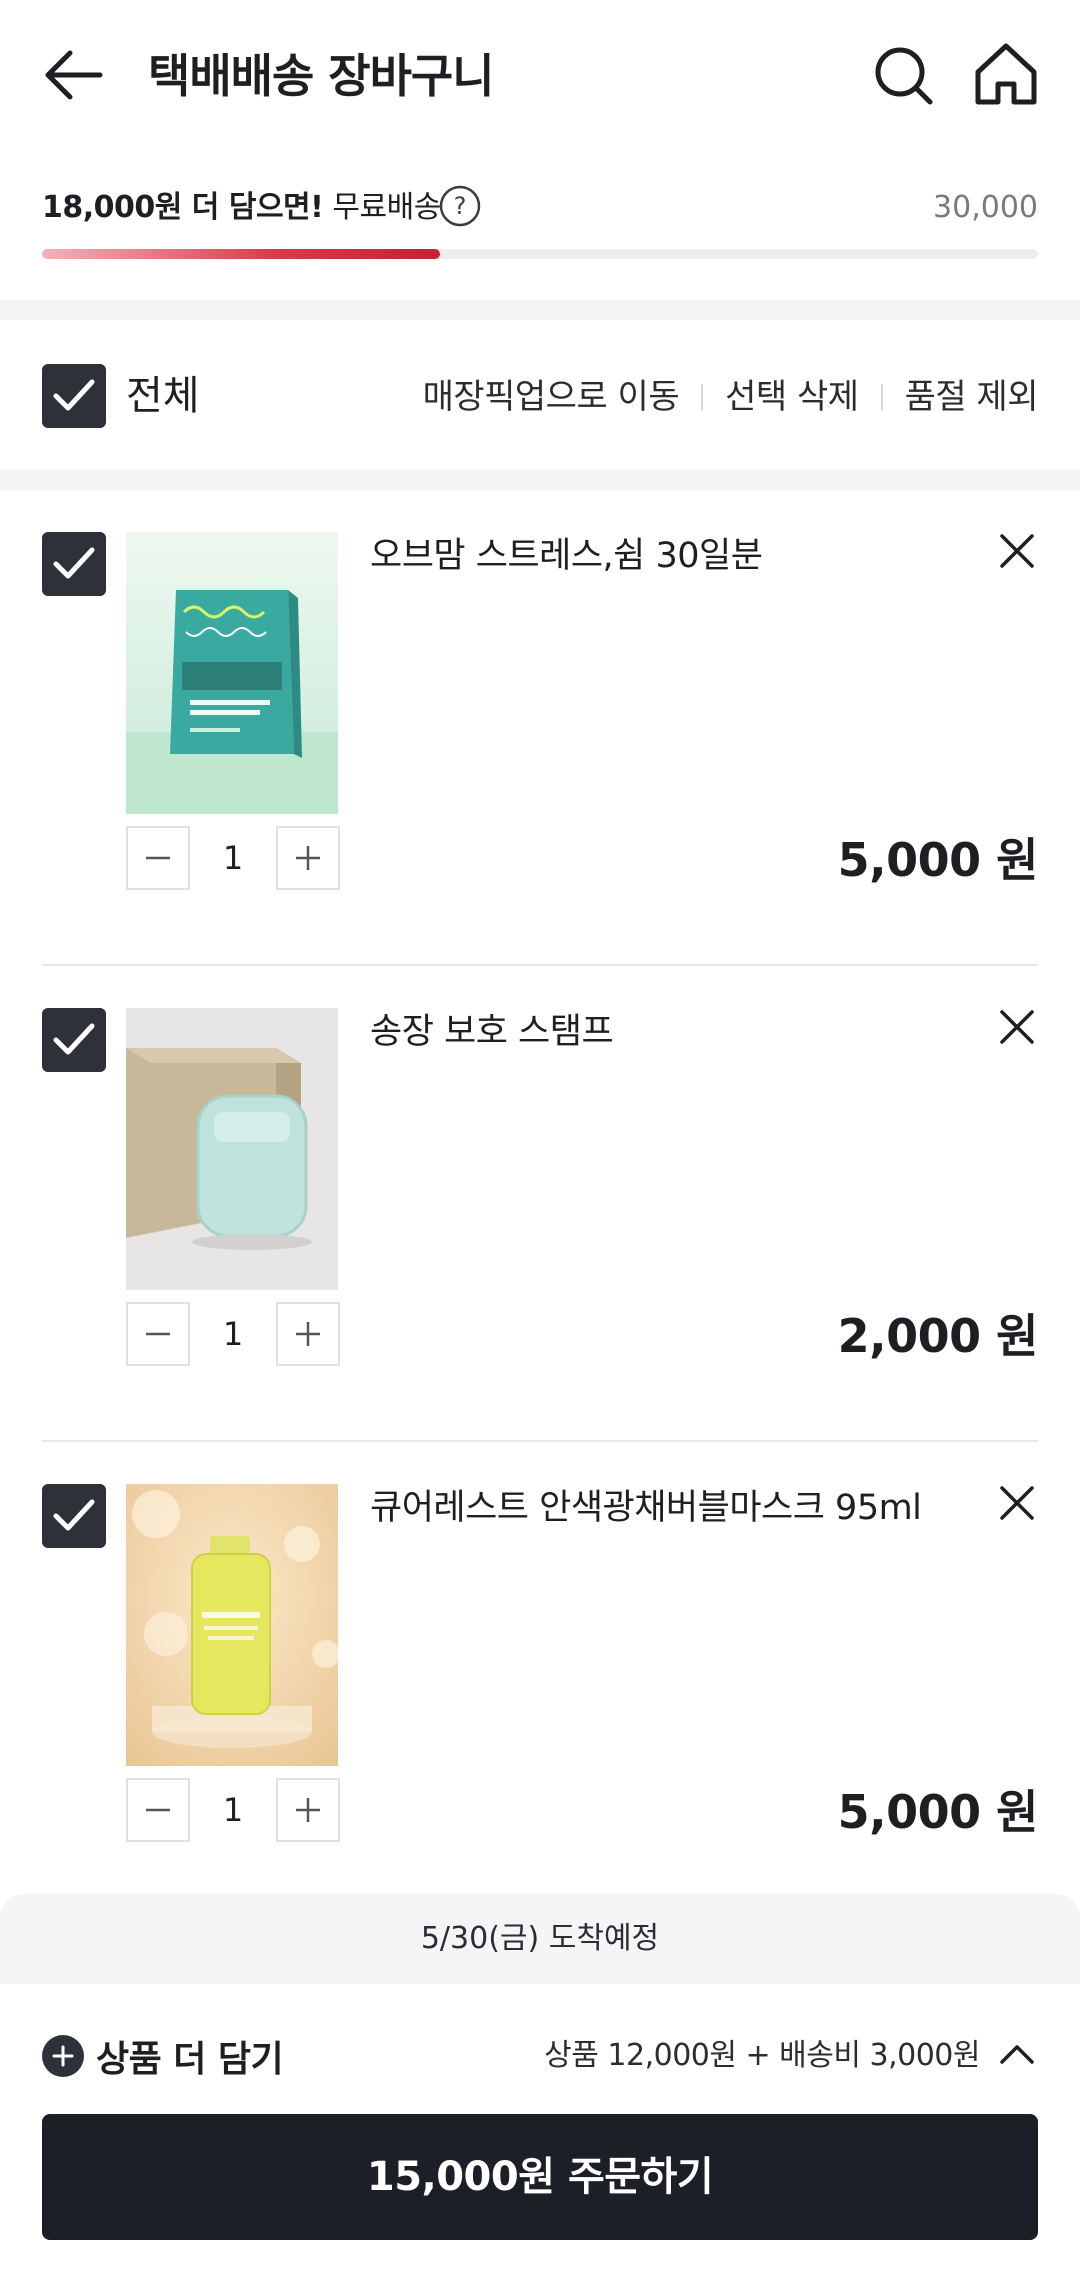 The height and width of the screenshot is (2282, 1080). Describe the element at coordinates (386, 207) in the screenshot. I see `free-shipping-label: 무료배송` at that location.